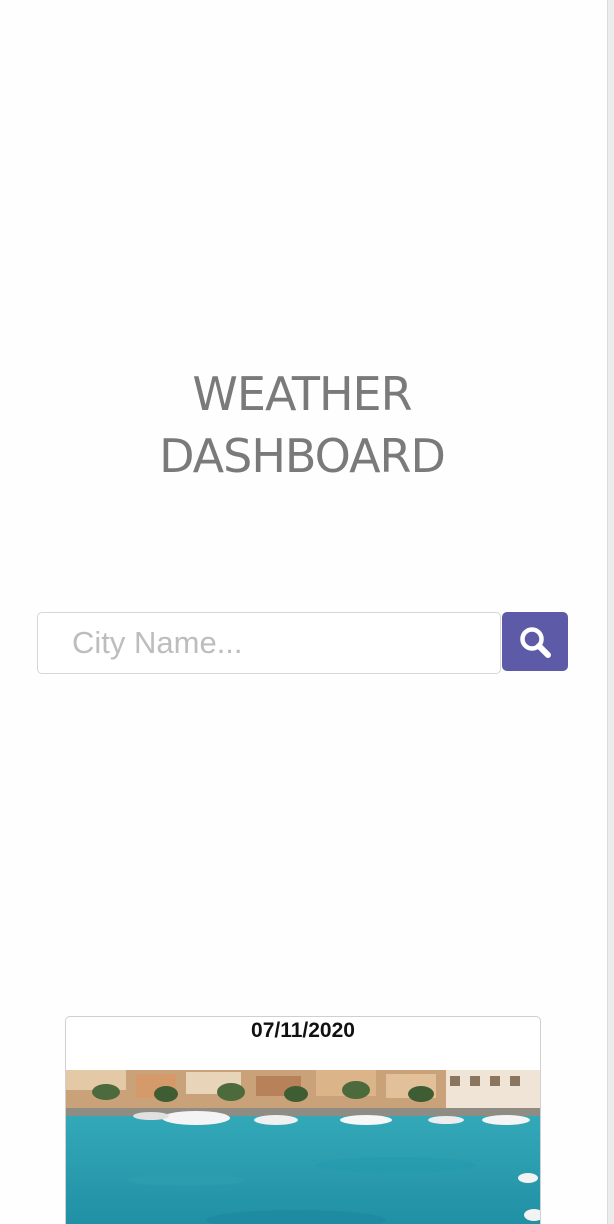  Describe the element at coordinates (302, 393) in the screenshot. I see `page-title-line-1: WEATHER` at that location.